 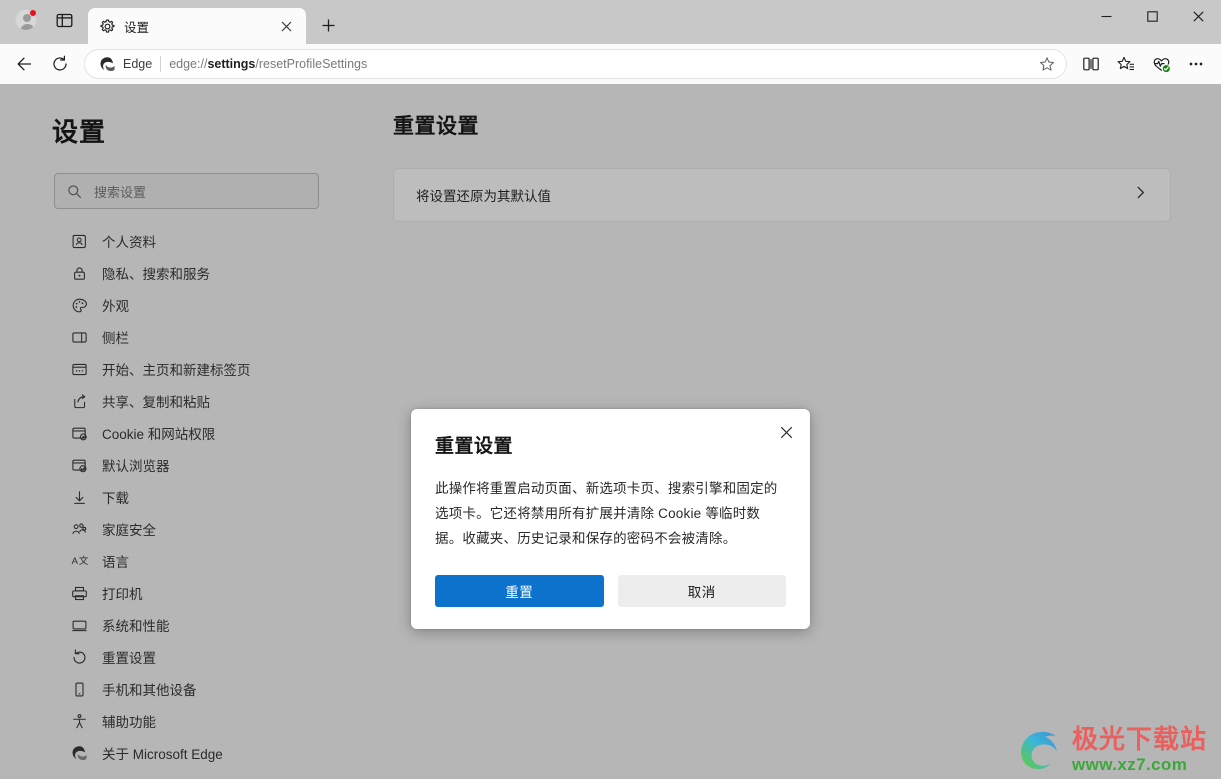 What do you see at coordinates (79, 401) in the screenshot?
I see `share-icon` at bounding box center [79, 401].